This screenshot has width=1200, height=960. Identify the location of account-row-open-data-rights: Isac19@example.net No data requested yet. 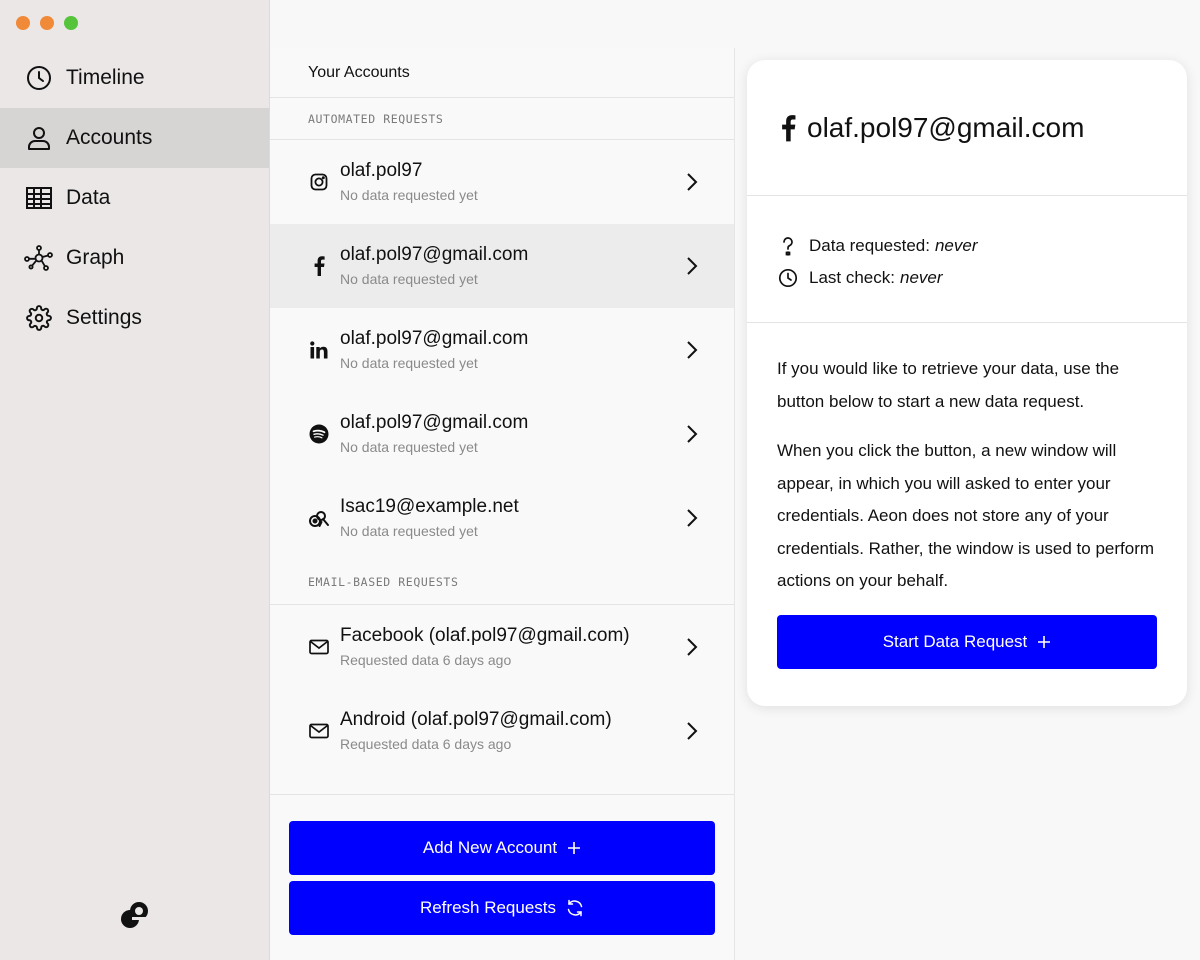
(502, 518).